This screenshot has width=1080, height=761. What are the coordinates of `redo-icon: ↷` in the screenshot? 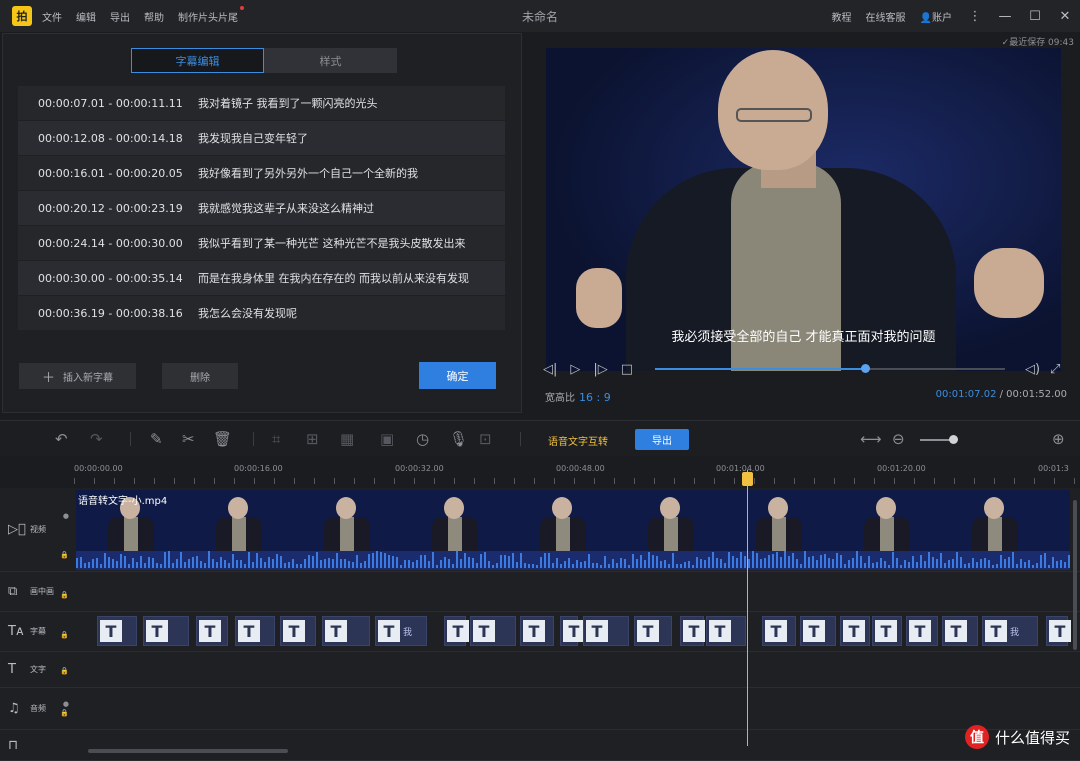 It's located at (96, 439).